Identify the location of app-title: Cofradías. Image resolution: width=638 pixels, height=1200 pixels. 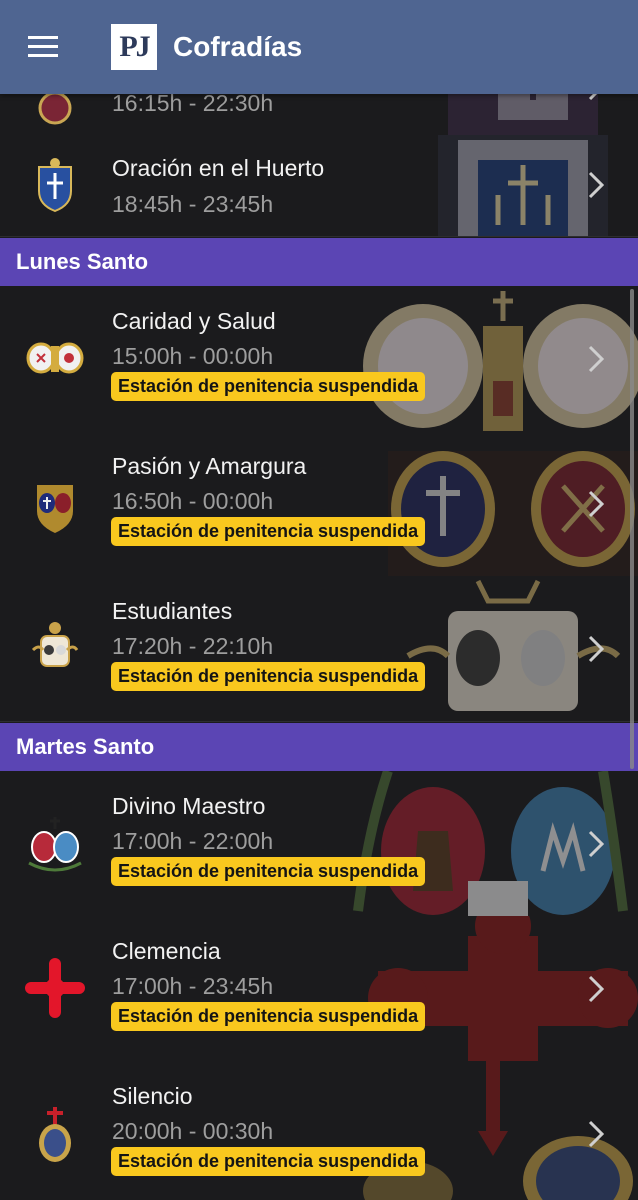
(238, 46).